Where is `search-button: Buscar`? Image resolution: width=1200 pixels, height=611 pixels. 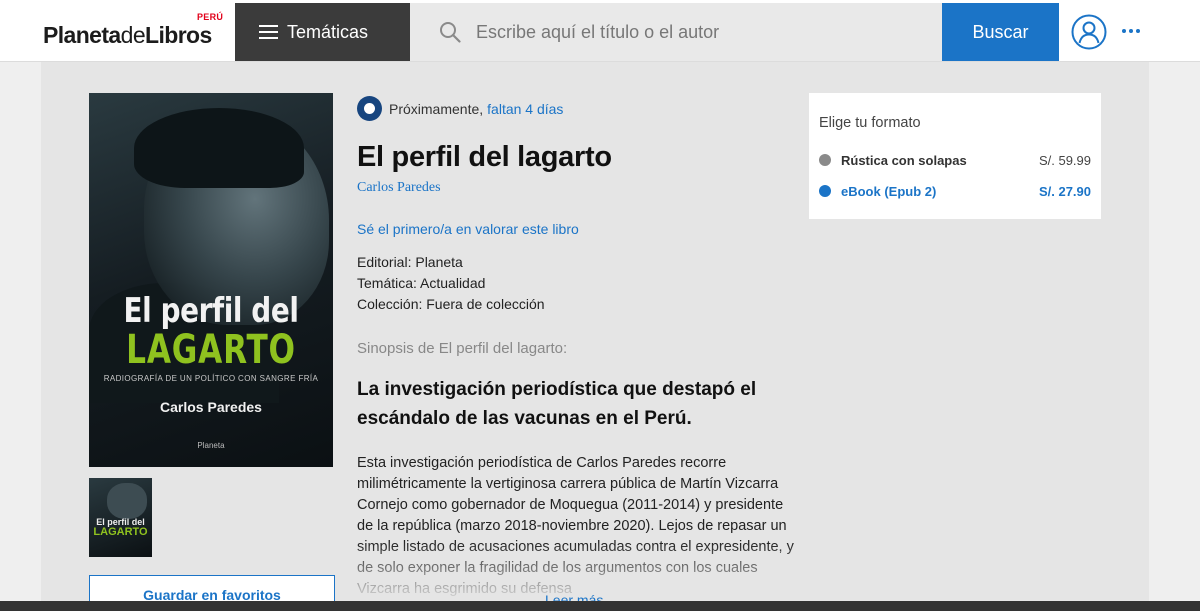 search-button: Buscar is located at coordinates (1000, 32).